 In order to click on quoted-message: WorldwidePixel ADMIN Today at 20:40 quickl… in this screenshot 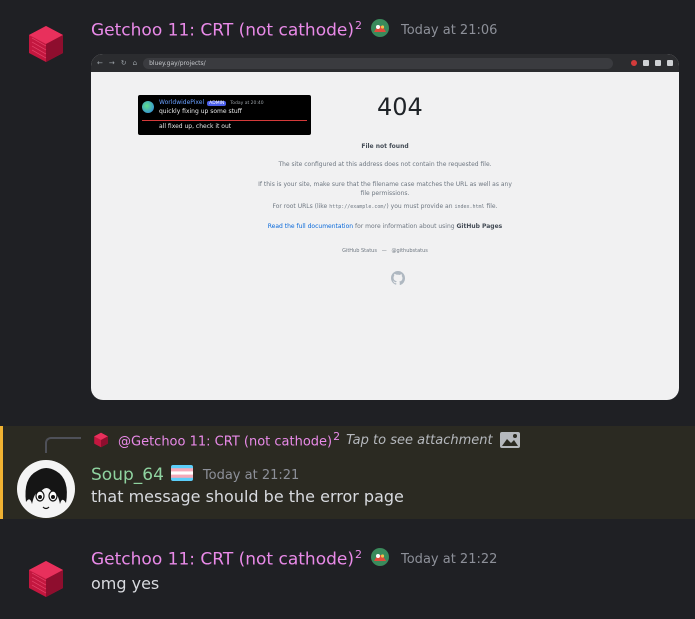, I will do `click(224, 115)`.